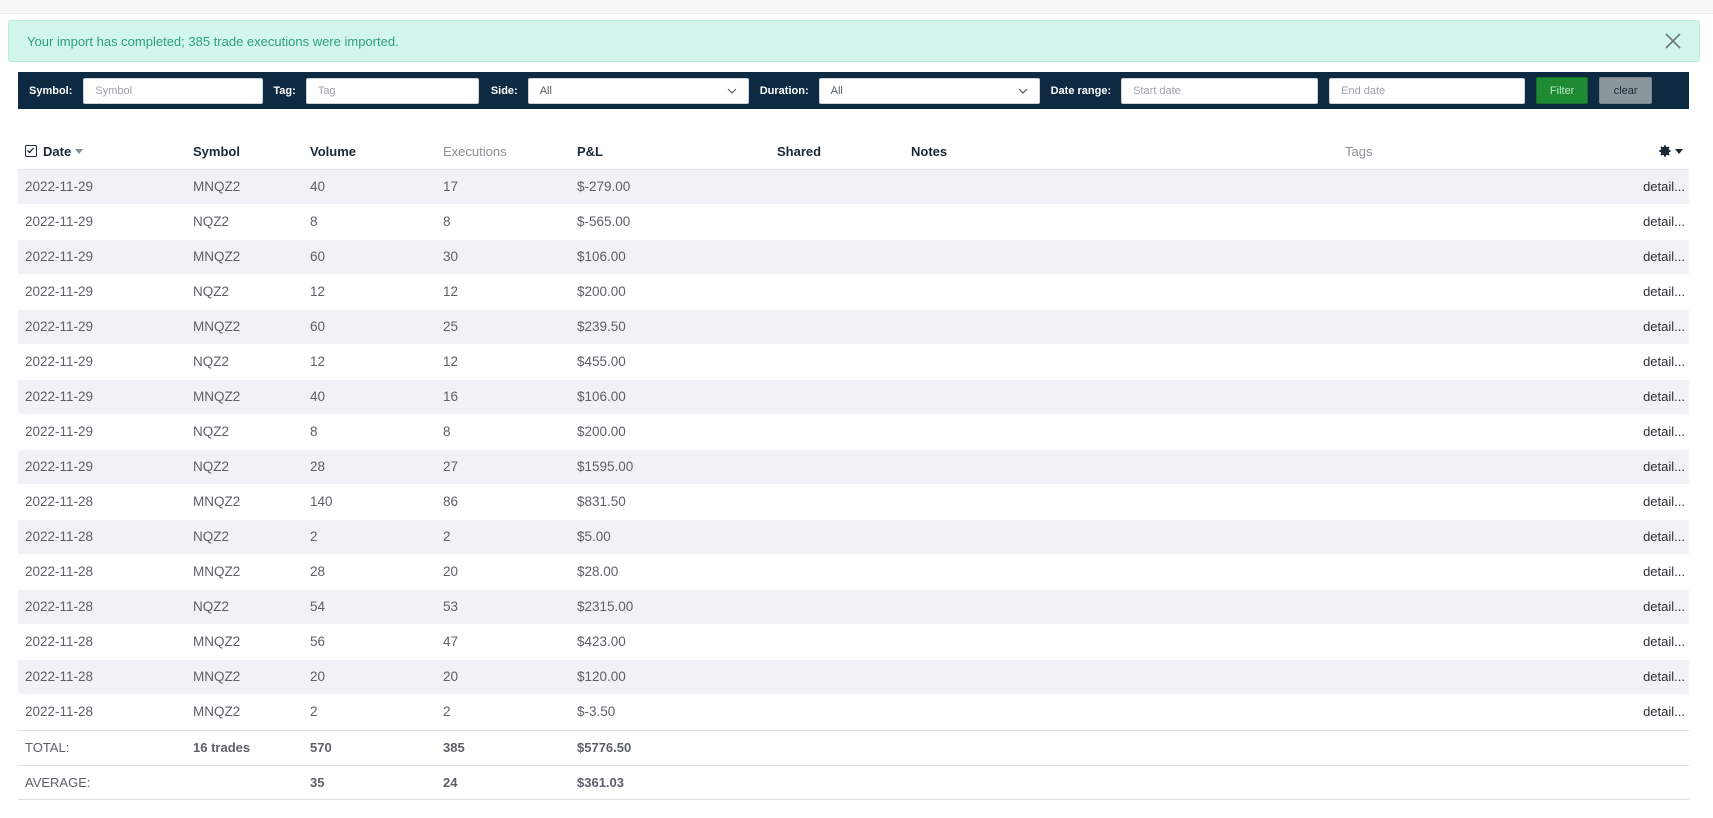 This screenshot has width=1713, height=818. I want to click on row-volume: 140, so click(321, 501).